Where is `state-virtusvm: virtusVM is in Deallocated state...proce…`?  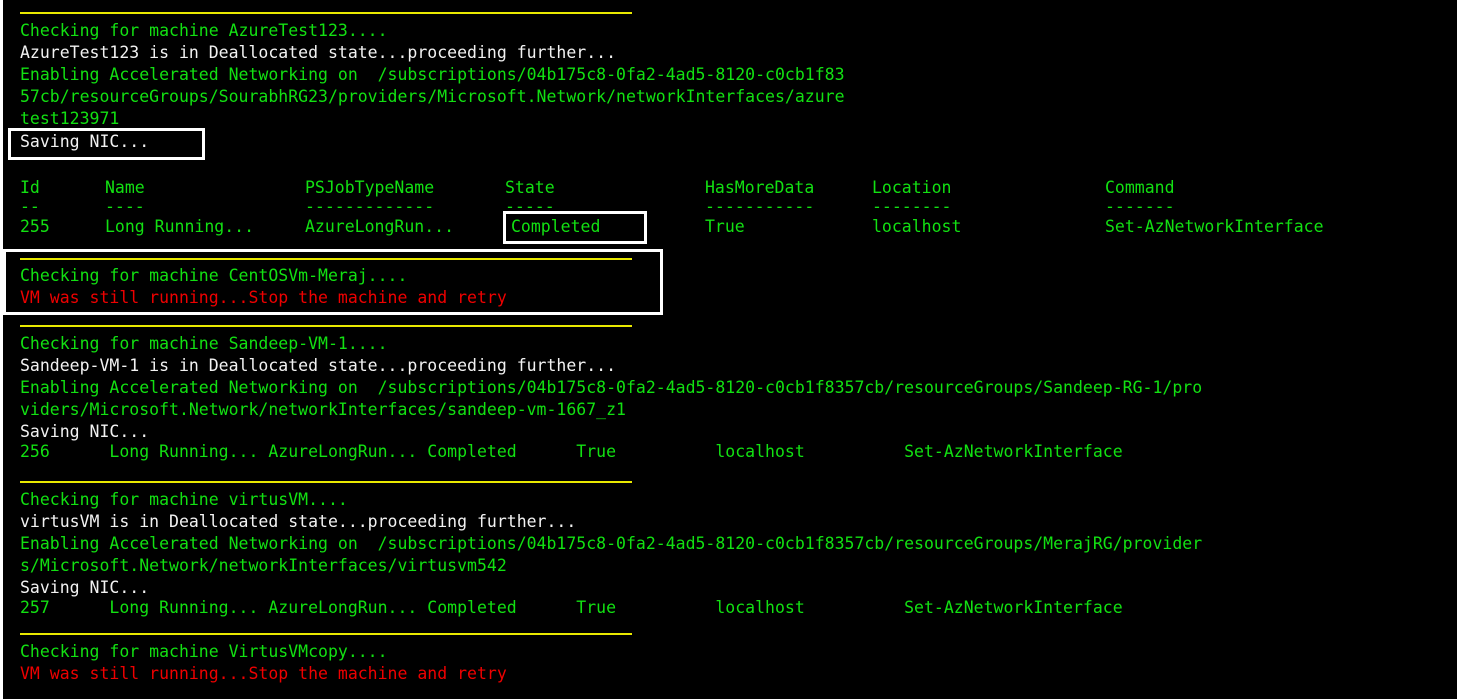
state-virtusvm: virtusVM is in Deallocated state...proce… is located at coordinates (298, 521).